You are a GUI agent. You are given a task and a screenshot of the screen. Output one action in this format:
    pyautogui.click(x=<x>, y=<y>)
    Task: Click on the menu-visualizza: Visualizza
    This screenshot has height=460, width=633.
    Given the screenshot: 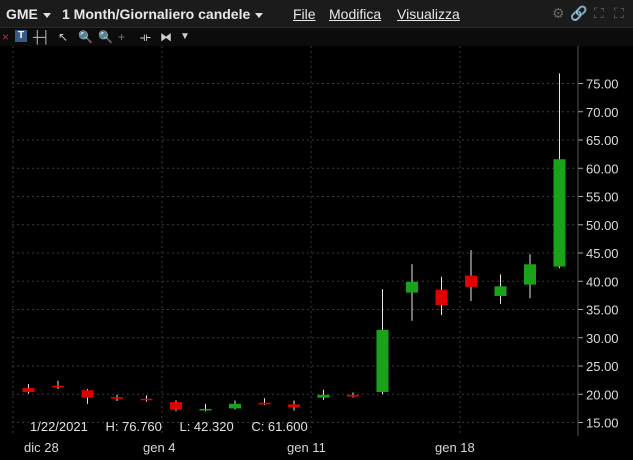 What is the action you would take?
    pyautogui.click(x=428, y=14)
    